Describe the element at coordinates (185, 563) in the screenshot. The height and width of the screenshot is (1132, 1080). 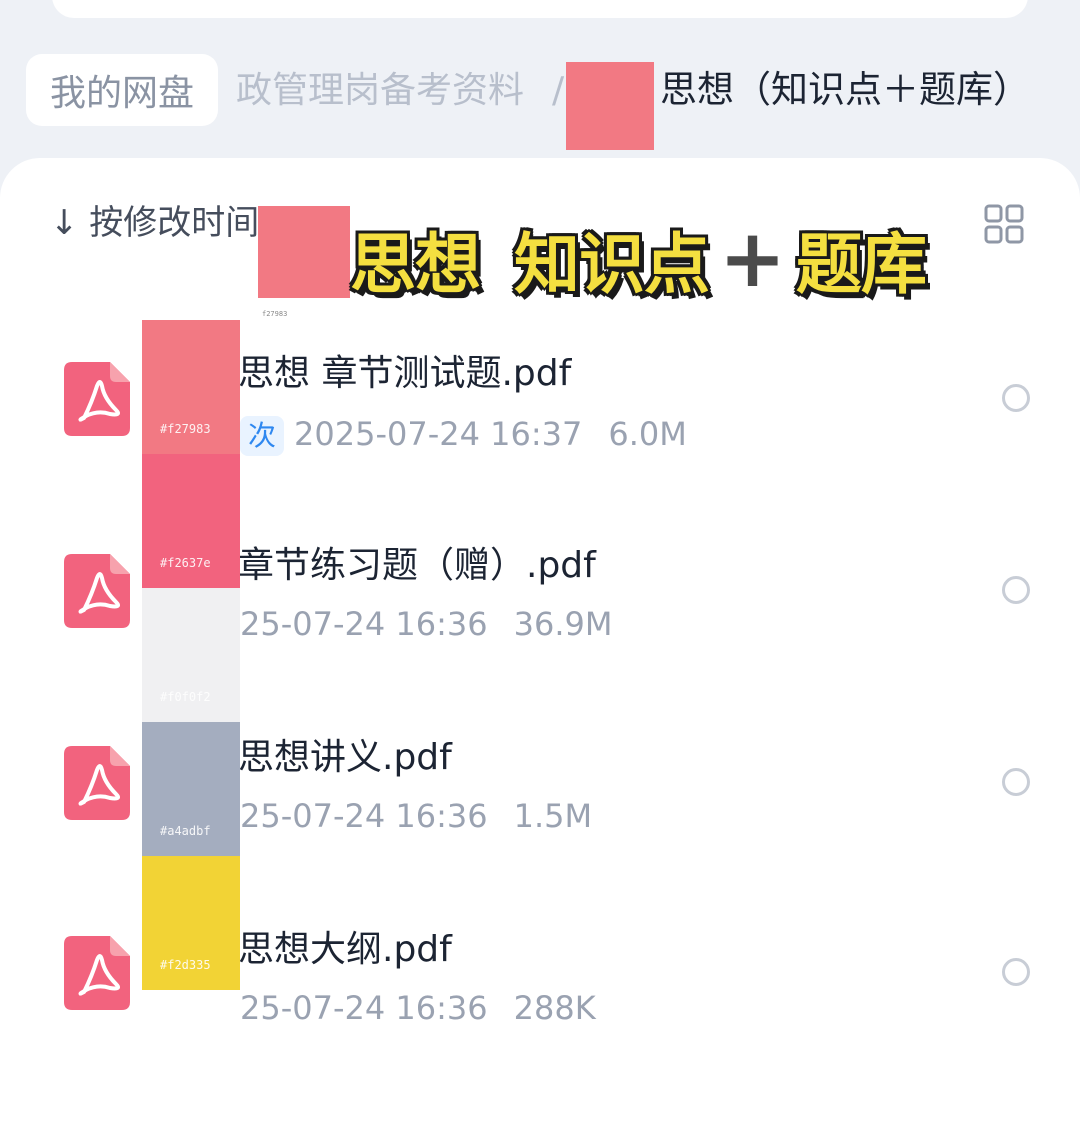
I see `palette-hex: #f2637e` at that location.